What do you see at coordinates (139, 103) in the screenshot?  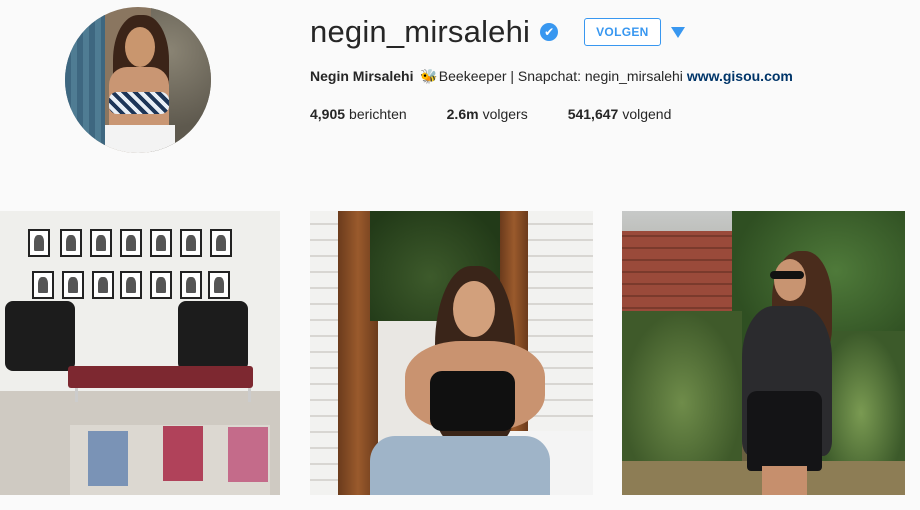 I see `avatar-top` at bounding box center [139, 103].